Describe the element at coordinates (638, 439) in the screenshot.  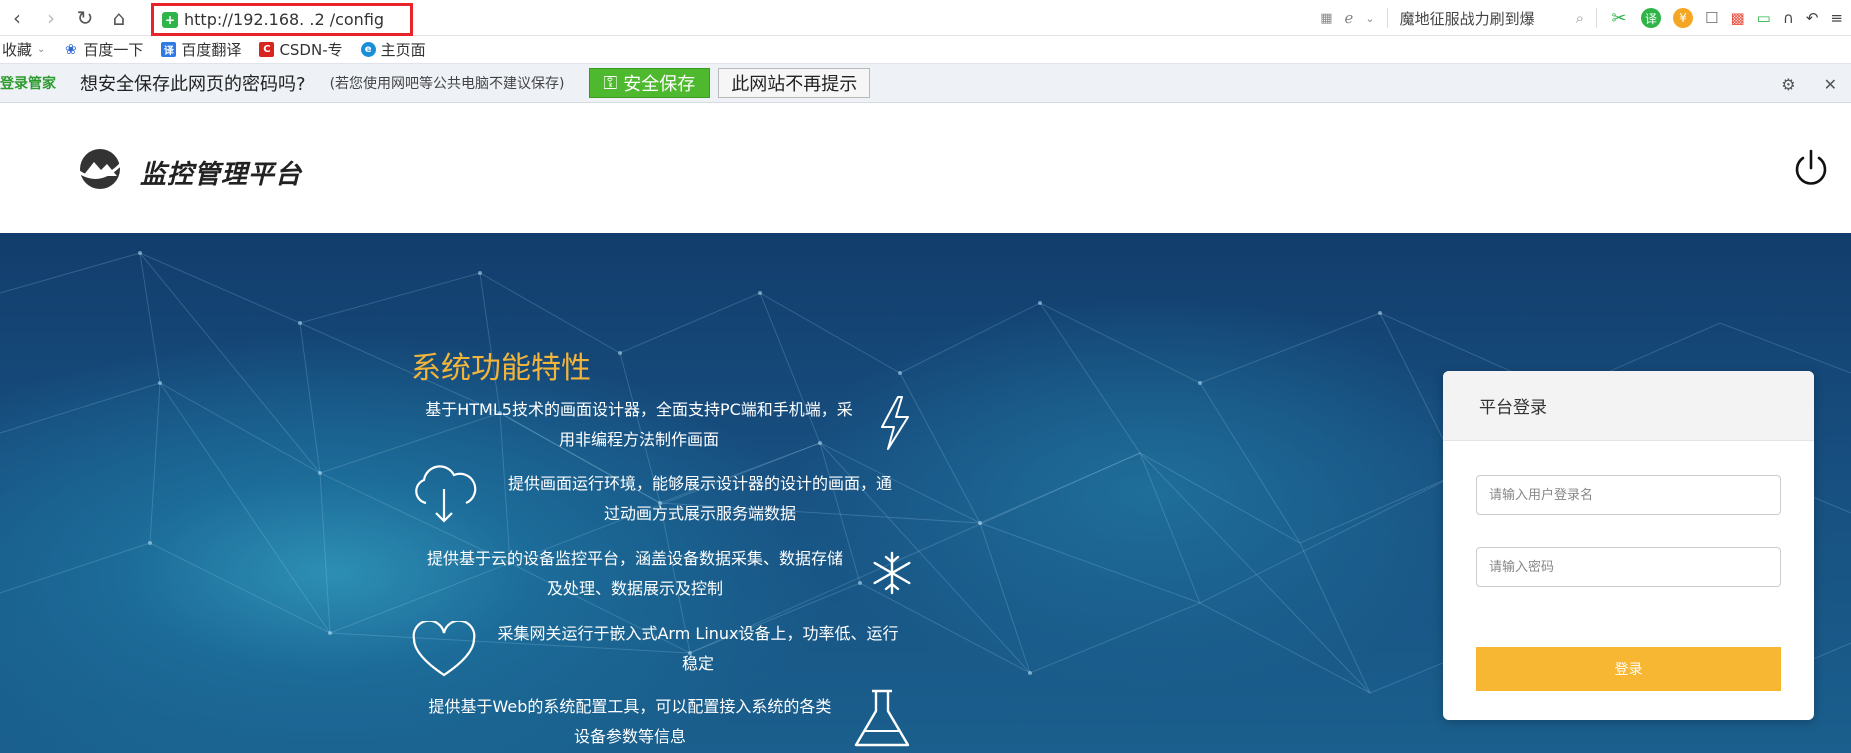
I see `feature-line: 用非编程方法制作画面` at that location.